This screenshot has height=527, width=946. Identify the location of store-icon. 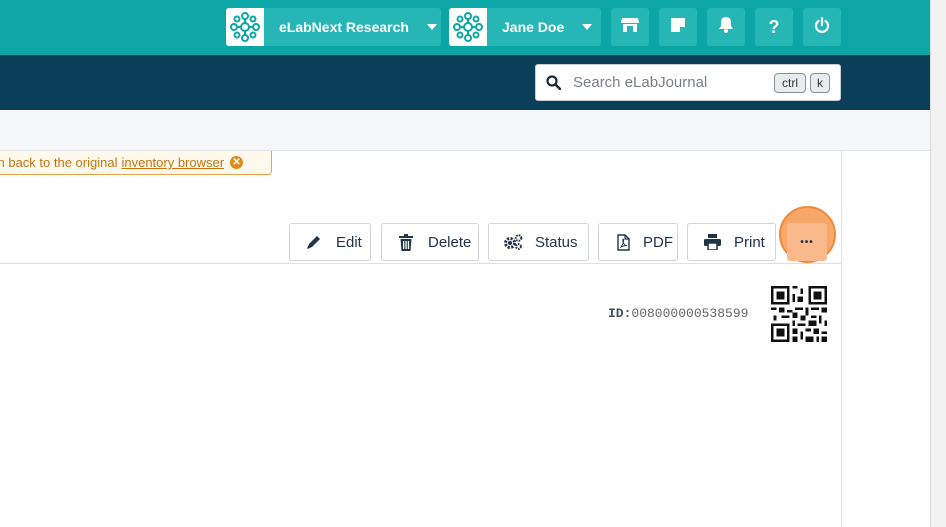
(630, 27).